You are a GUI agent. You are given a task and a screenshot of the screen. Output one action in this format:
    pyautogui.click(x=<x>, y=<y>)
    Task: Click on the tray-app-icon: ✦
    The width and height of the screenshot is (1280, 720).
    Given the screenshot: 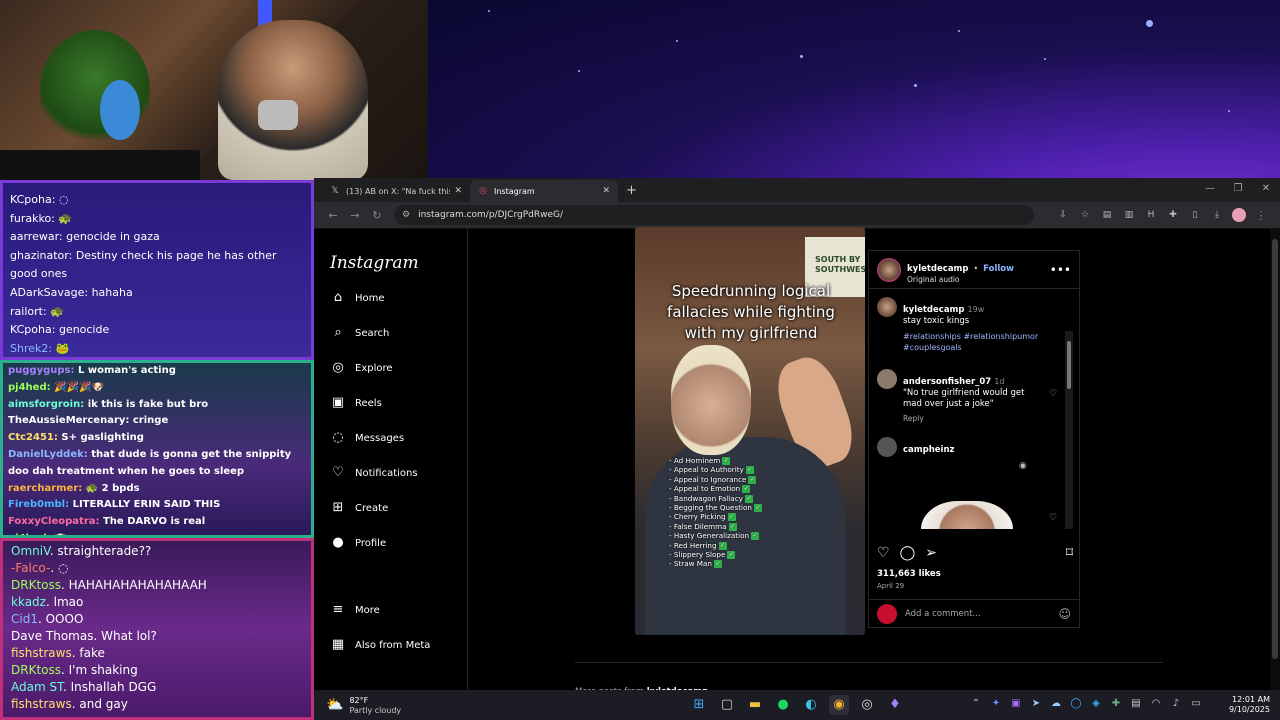 What is the action you would take?
    pyautogui.click(x=996, y=703)
    